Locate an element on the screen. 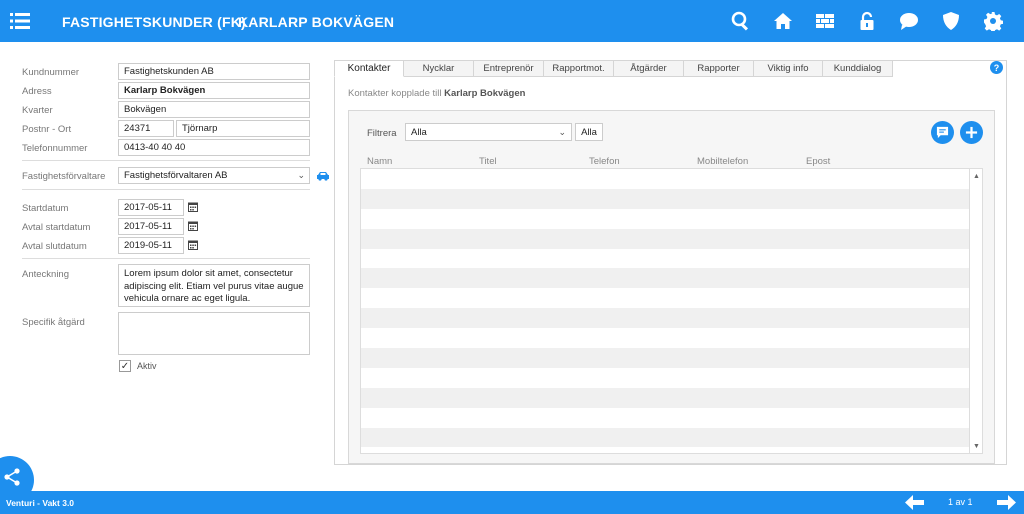  kvarter-field: Bokvägen is located at coordinates (214, 109).